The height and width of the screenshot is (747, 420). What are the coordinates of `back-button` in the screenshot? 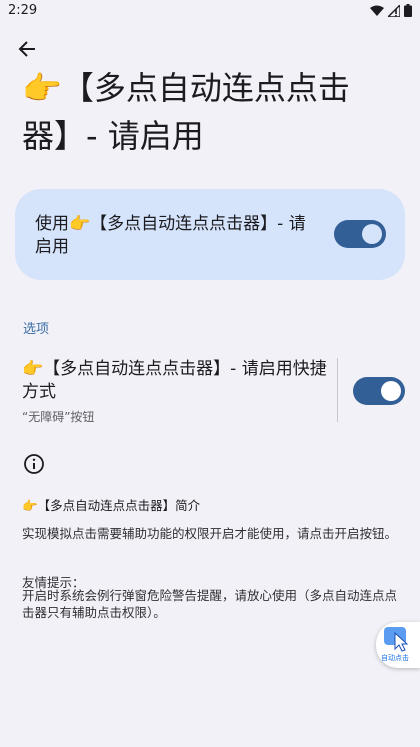 It's located at (27, 49).